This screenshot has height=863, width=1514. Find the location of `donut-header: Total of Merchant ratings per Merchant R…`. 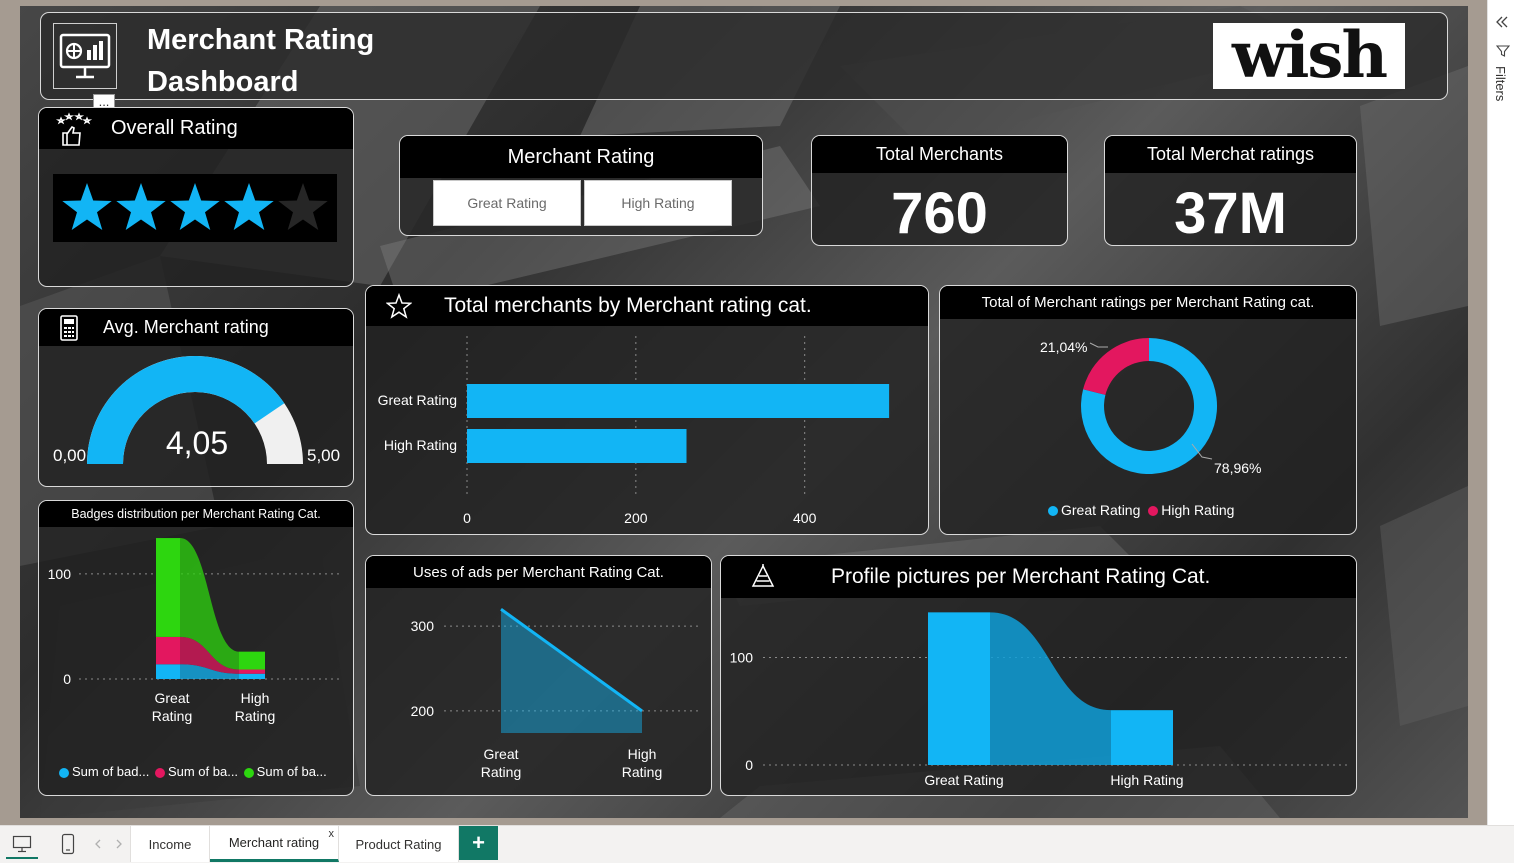

donut-header: Total of Merchant ratings per Merchant R… is located at coordinates (1148, 302).